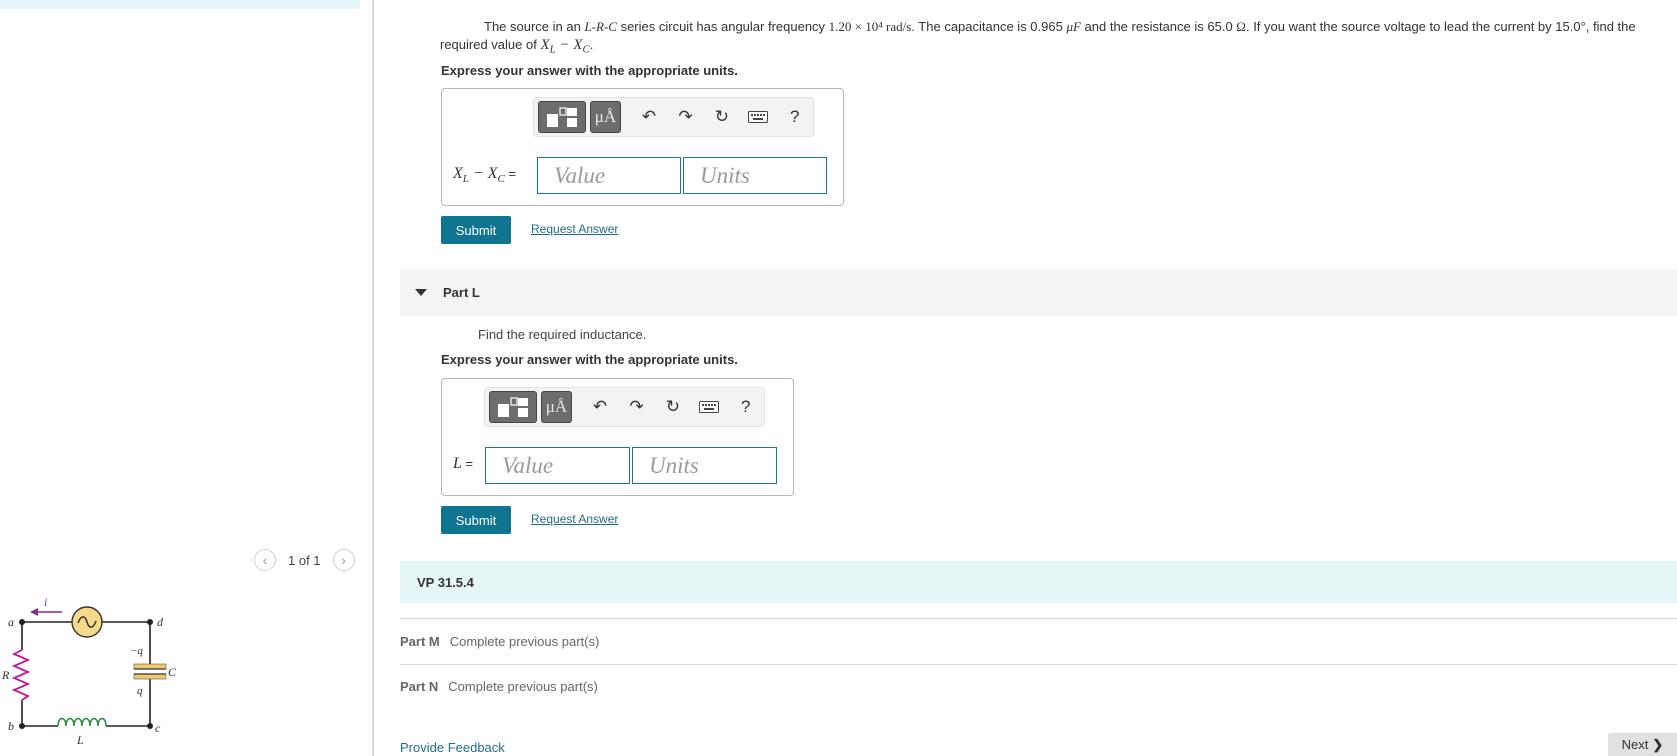 This screenshot has width=1677, height=756. I want to click on request-answer-link-k: Request Answer, so click(574, 229).